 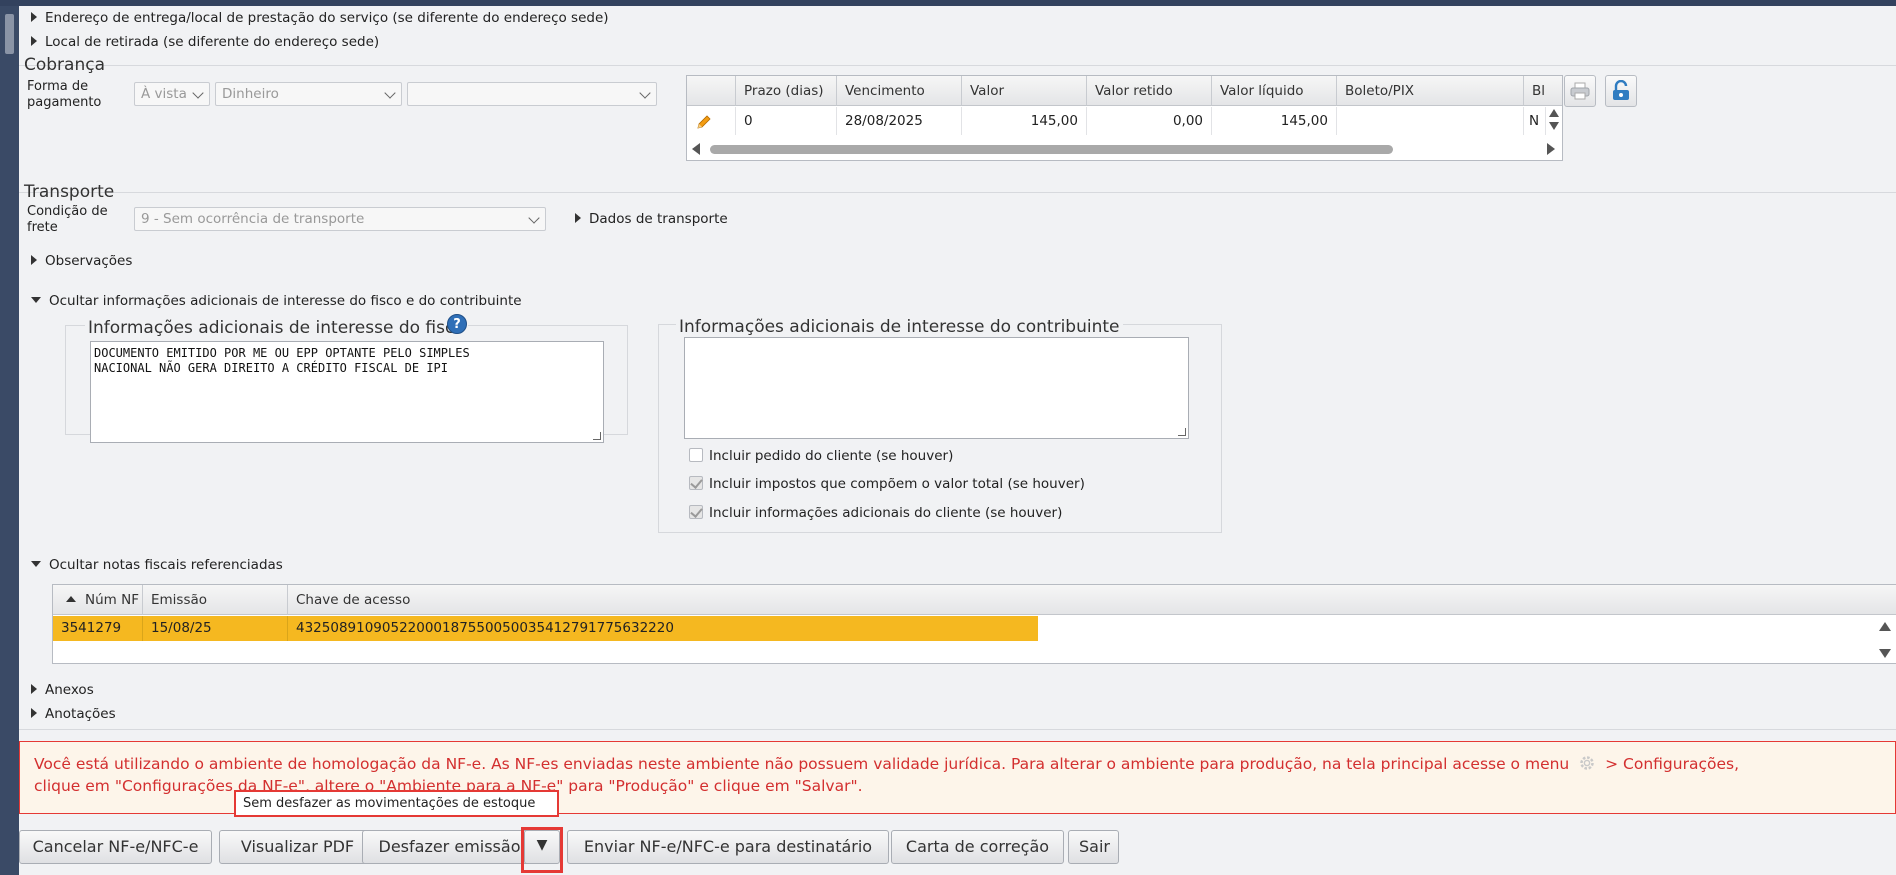 What do you see at coordinates (250, 94) in the screenshot?
I see `select-value: Dinheiro` at bounding box center [250, 94].